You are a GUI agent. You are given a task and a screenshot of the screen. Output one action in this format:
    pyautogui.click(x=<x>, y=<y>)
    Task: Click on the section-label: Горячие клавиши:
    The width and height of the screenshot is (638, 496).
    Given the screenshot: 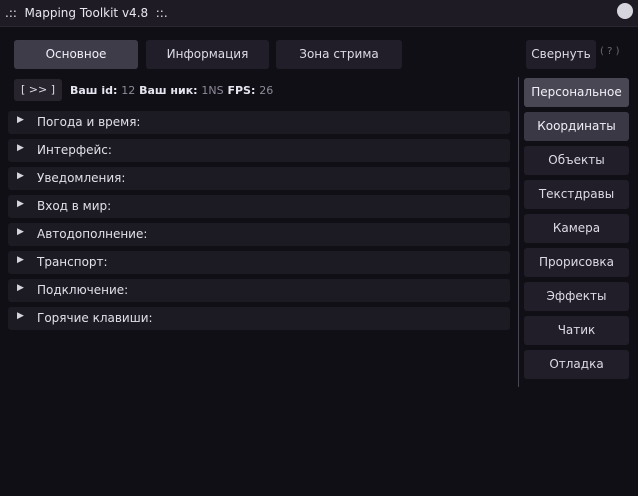 What is the action you would take?
    pyautogui.click(x=95, y=318)
    